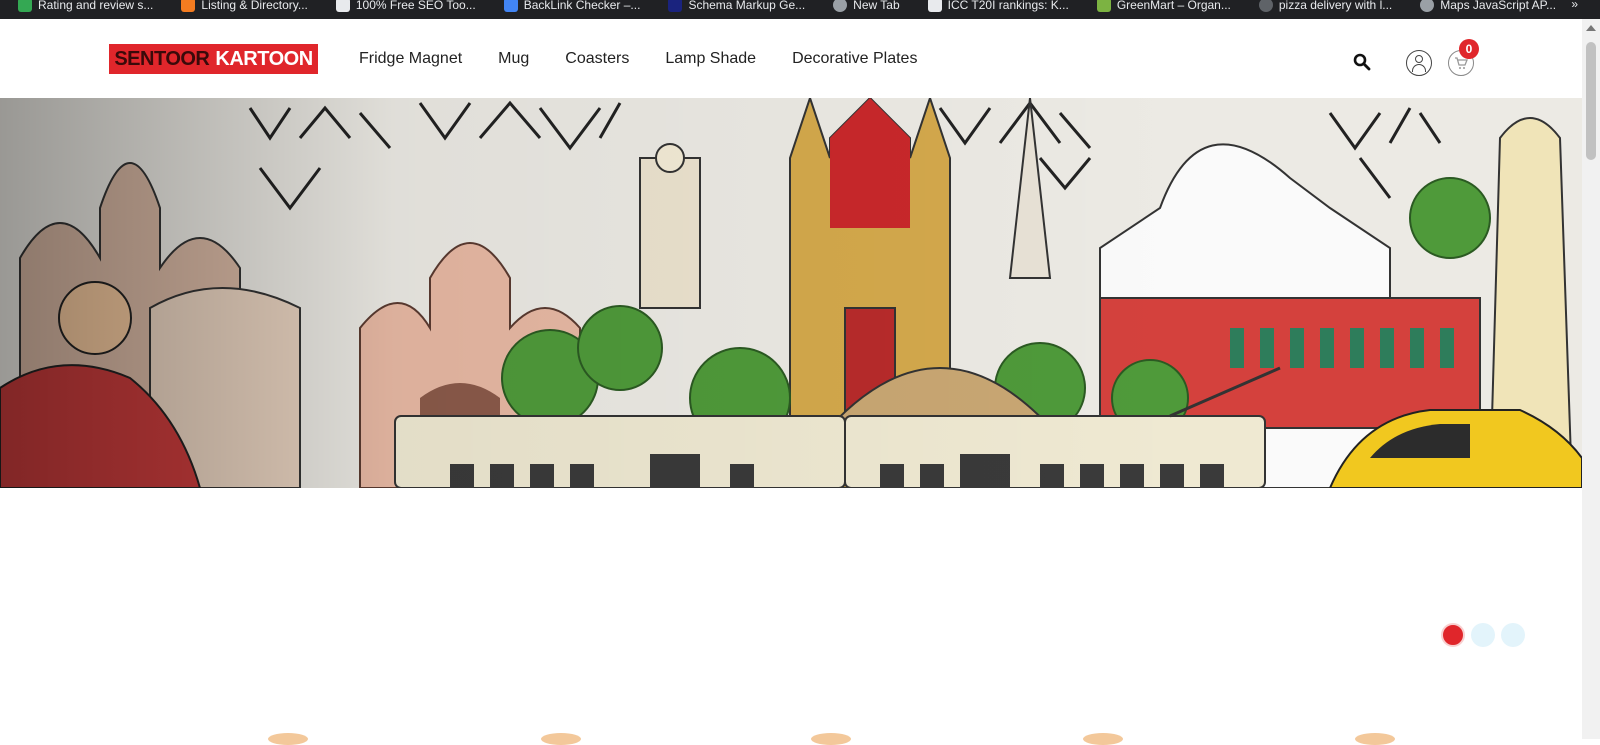 This screenshot has height=745, width=1600. Describe the element at coordinates (1469, 49) in the screenshot. I see `cart-count-badge: 0` at that location.